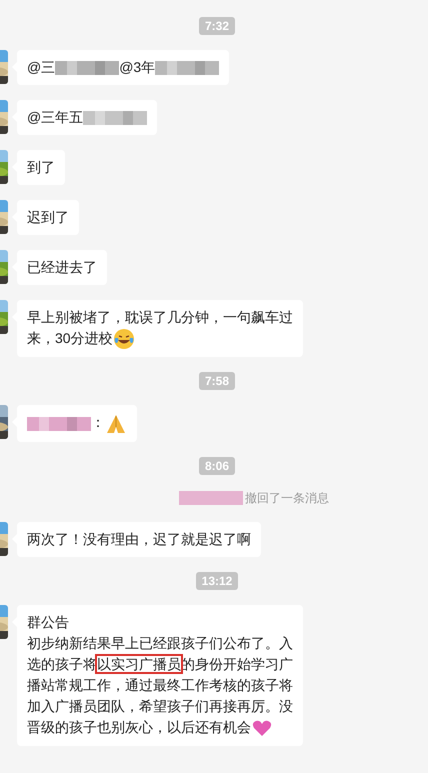  Describe the element at coordinates (217, 26) in the screenshot. I see `timestamp: 7:32` at that location.